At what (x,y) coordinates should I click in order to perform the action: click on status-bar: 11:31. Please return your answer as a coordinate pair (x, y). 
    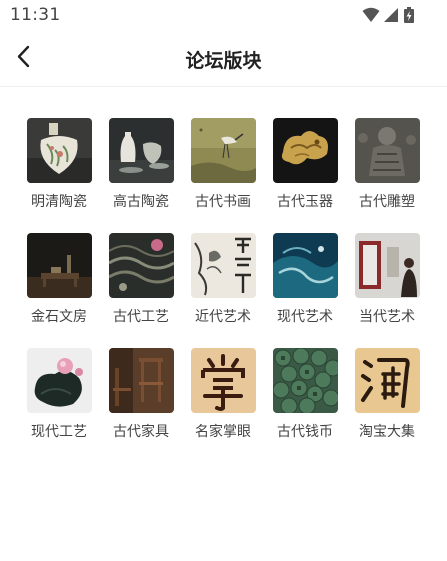
    Looking at the image, I should click on (223, 16).